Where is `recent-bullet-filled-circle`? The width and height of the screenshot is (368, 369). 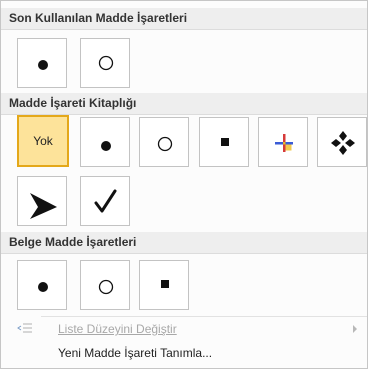 recent-bullet-filled-circle is located at coordinates (42, 63).